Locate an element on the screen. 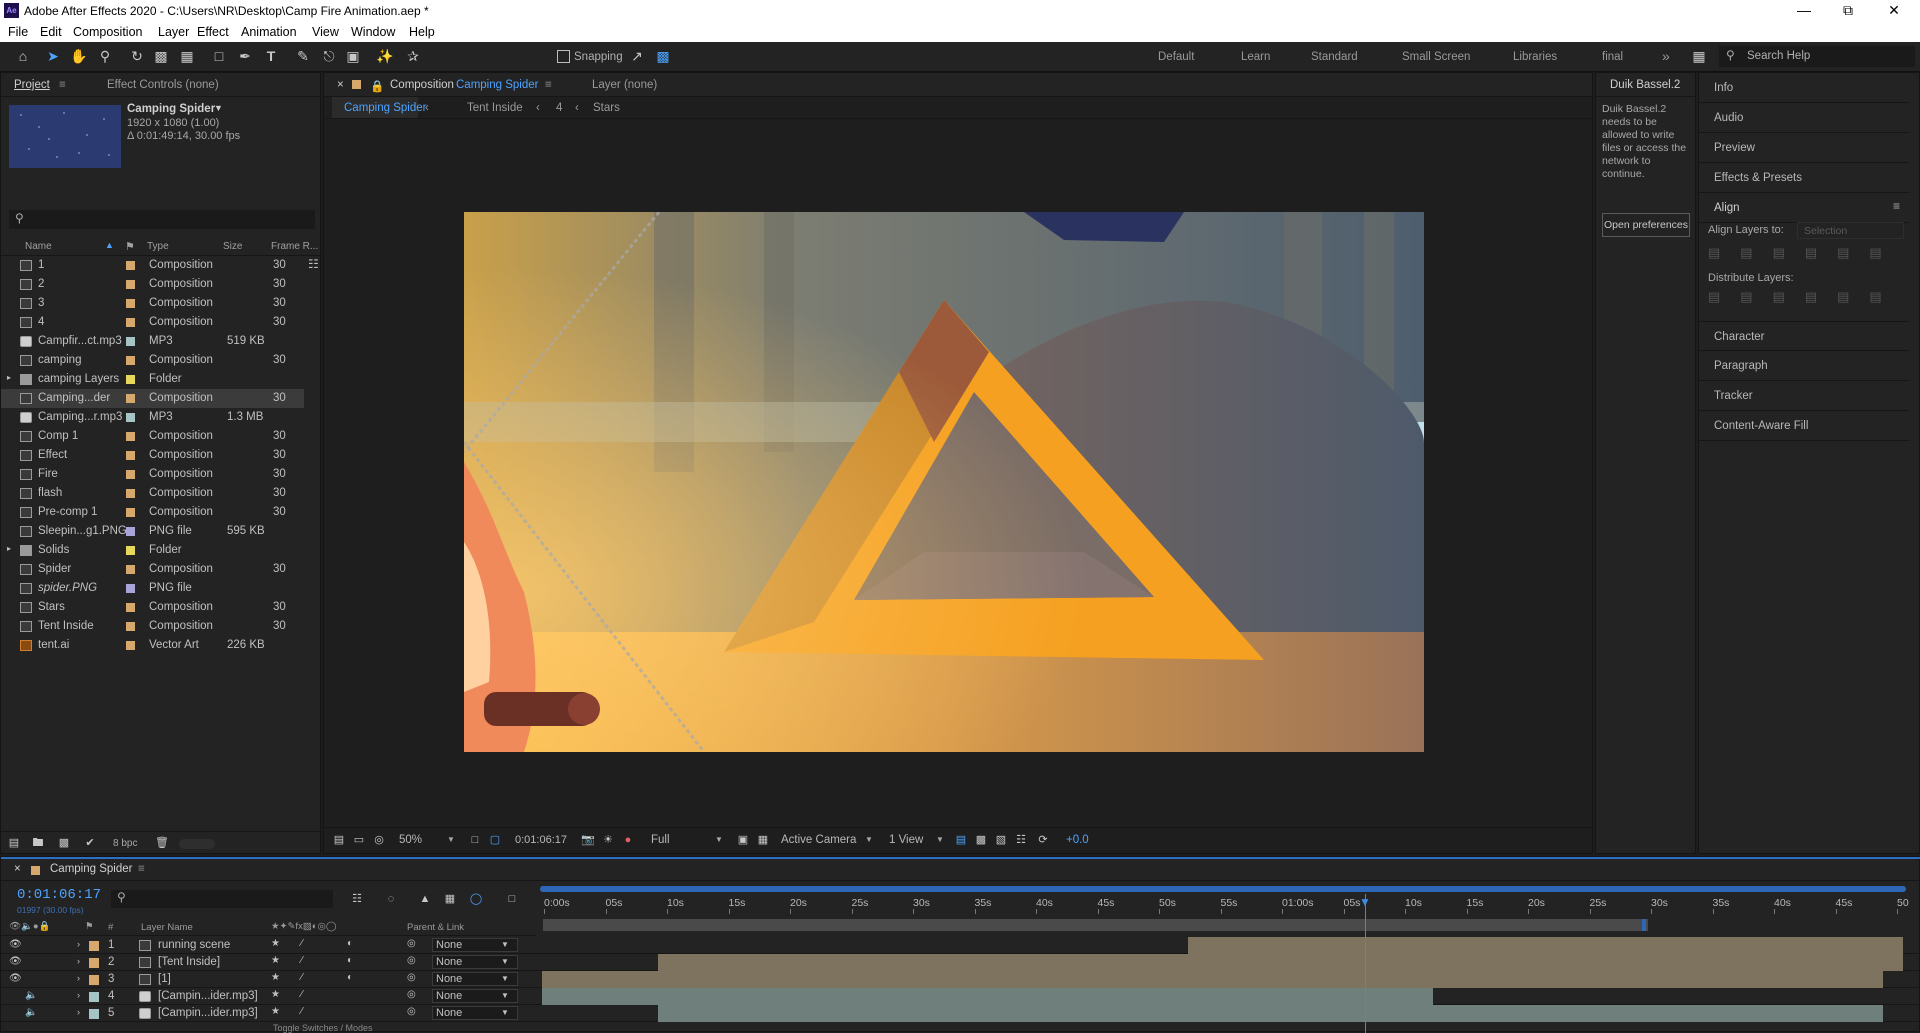 This screenshot has width=1920, height=1033. type-tool-icon: T is located at coordinates (271, 56).